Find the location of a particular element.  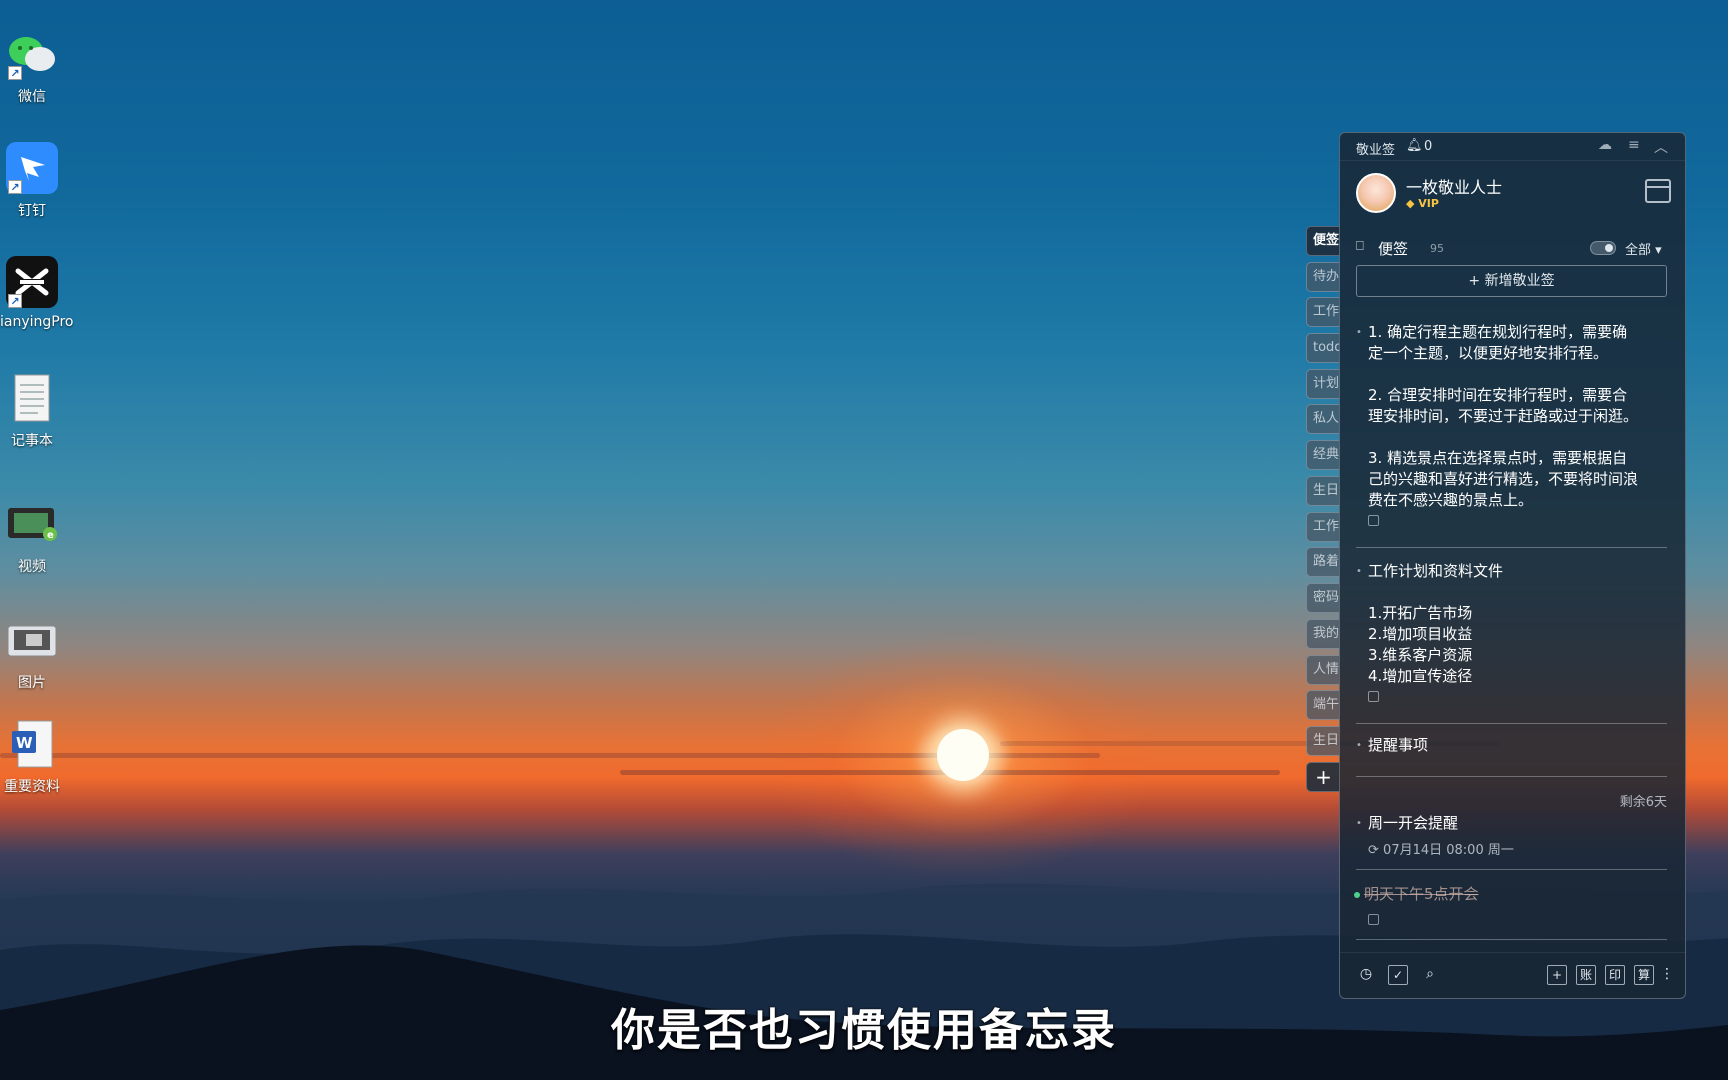

svg-text: W is located at coordinates (24, 743).